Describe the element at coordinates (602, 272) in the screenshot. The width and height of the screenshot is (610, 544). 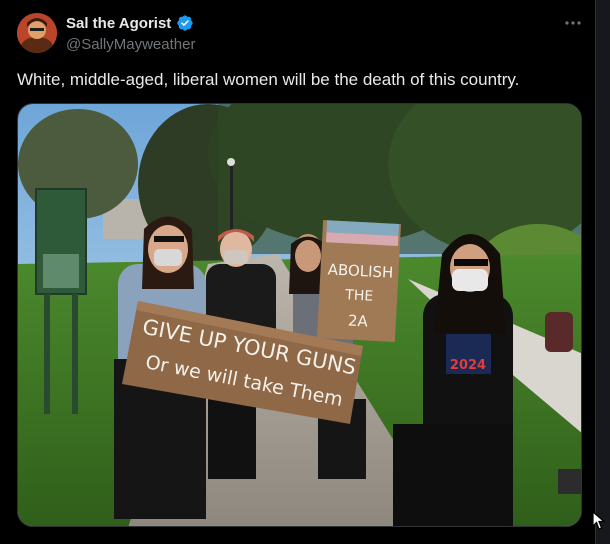
I see `window-scrollbar` at that location.